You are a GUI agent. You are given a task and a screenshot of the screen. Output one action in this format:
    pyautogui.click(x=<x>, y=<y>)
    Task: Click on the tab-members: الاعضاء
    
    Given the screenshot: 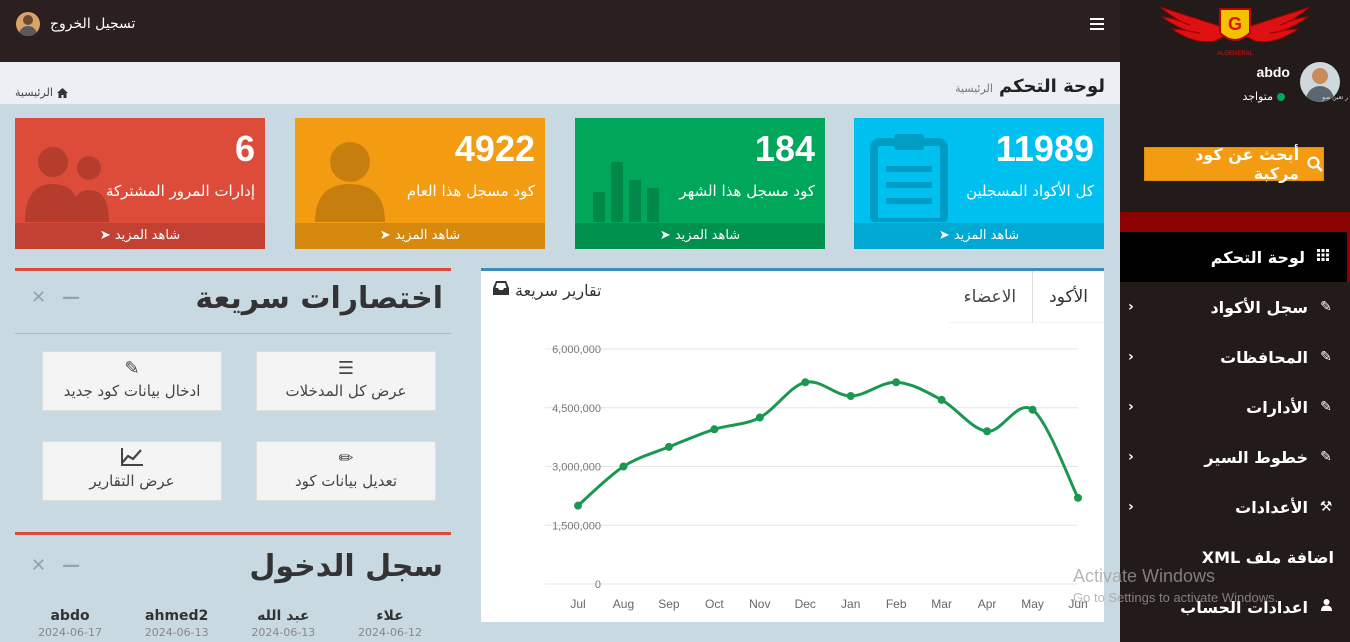 What is the action you would take?
    pyautogui.click(x=990, y=297)
    